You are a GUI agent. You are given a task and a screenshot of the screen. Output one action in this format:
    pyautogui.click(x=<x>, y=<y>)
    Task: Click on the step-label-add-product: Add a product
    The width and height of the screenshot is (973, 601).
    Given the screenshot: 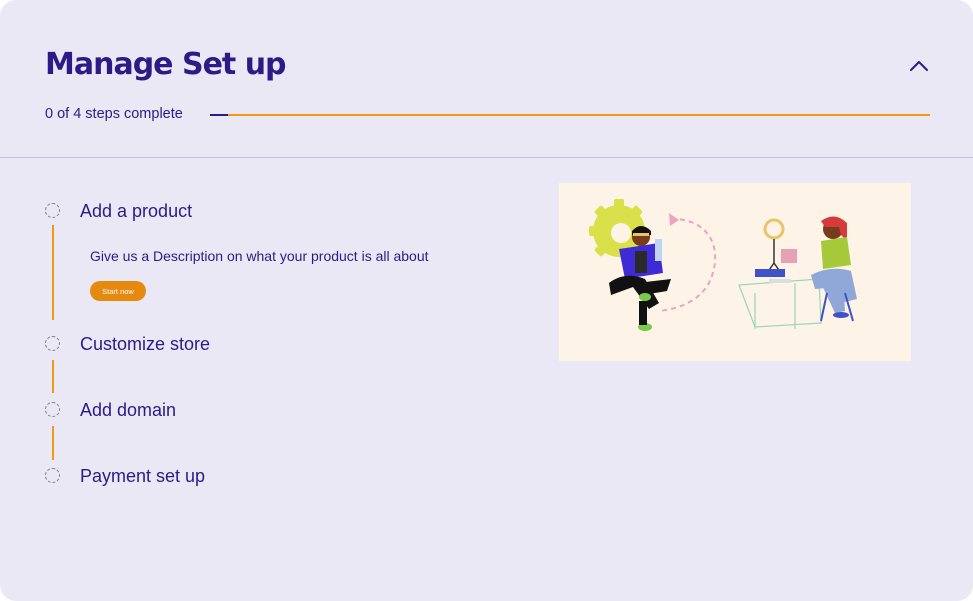 What is the action you would take?
    pyautogui.click(x=136, y=211)
    